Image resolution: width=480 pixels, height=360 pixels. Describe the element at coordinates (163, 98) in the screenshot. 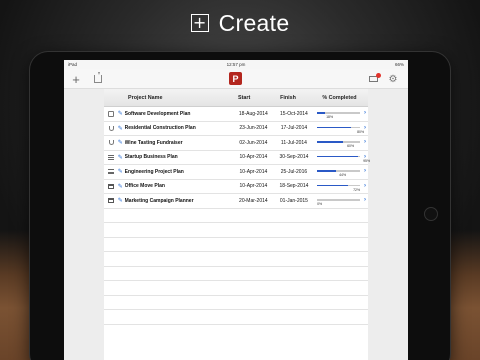

I see `header-project-name: Project Name` at that location.